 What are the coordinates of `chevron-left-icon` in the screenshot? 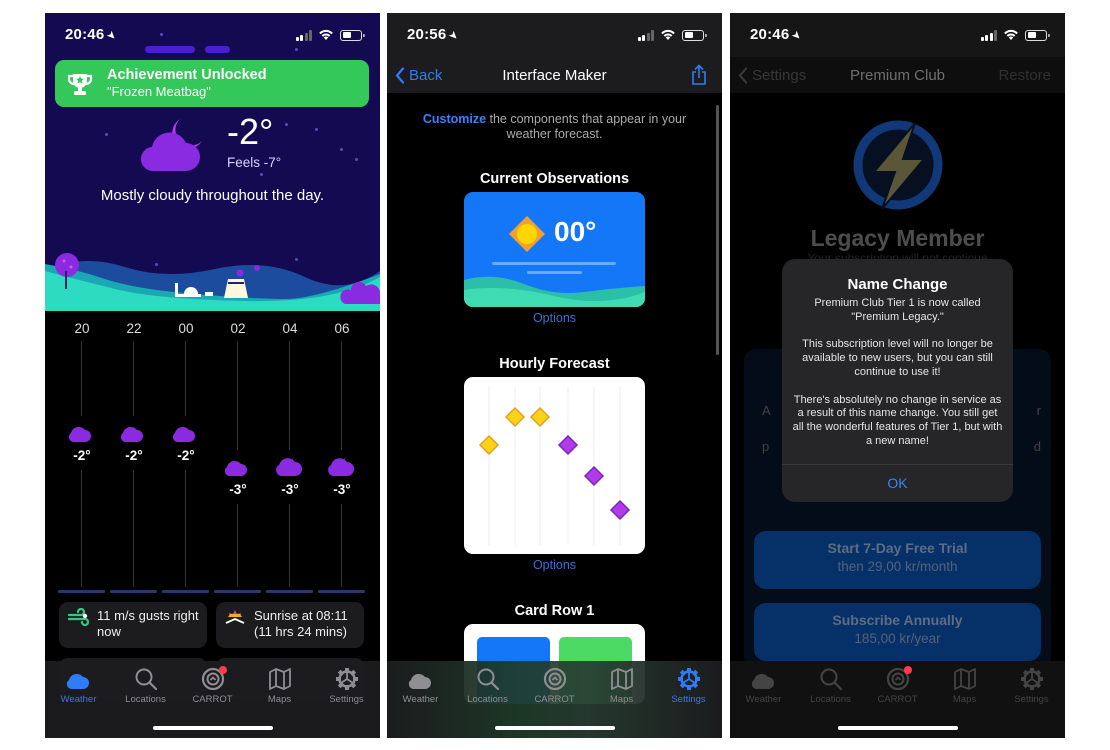 It's located at (400, 75).